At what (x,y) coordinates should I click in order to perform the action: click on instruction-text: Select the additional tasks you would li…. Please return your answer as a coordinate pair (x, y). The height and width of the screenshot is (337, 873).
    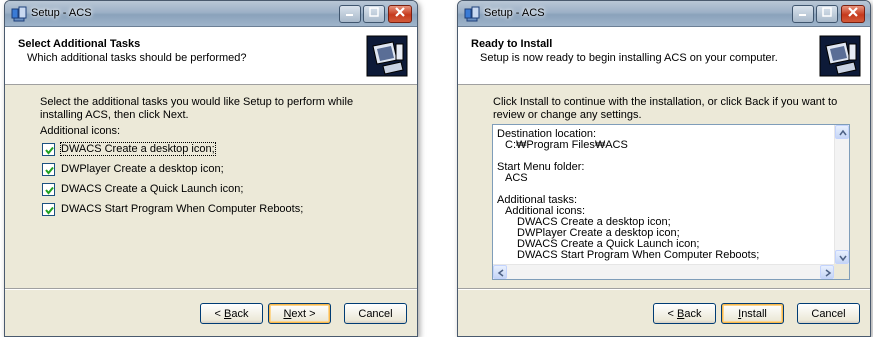
    Looking at the image, I should click on (197, 108).